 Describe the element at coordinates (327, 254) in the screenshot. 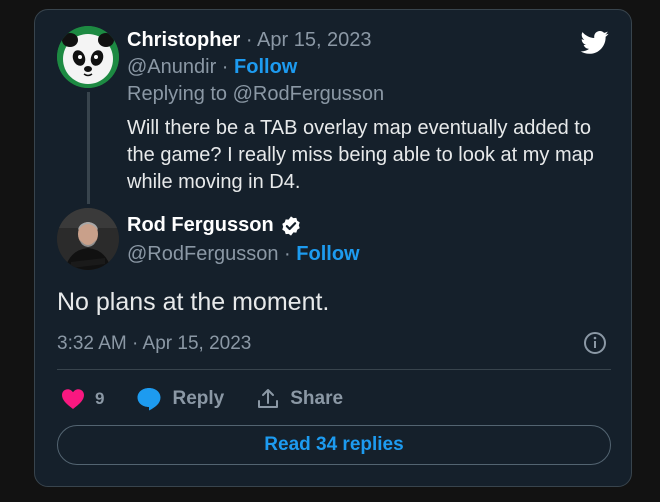

I see `main-follow-button: Follow` at that location.